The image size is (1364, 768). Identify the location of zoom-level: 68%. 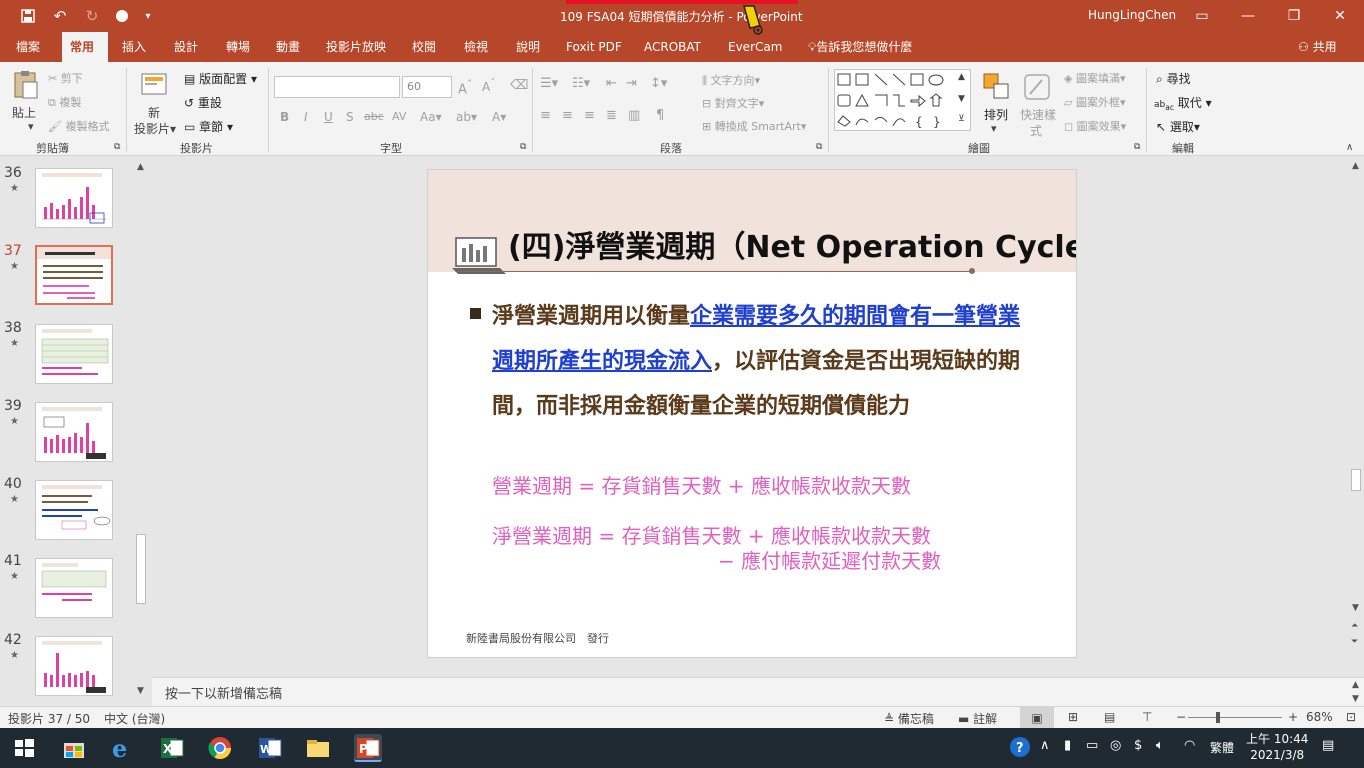
(1319, 717).